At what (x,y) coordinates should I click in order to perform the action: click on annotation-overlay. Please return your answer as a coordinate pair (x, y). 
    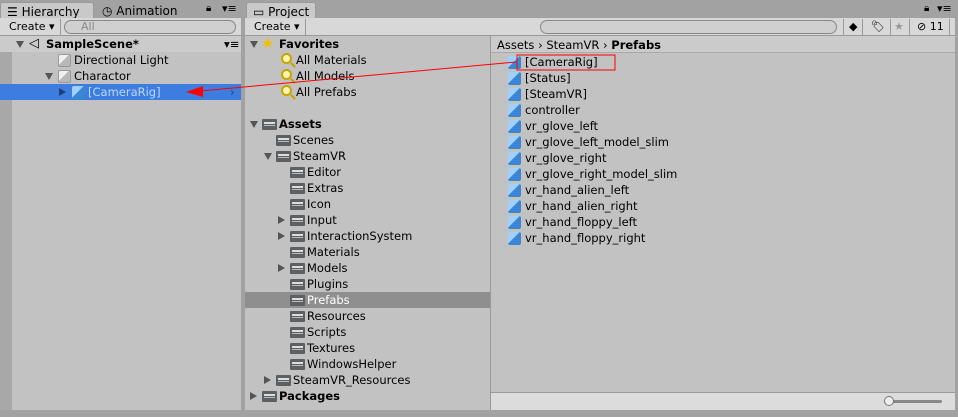
    Looking at the image, I should click on (401, 75).